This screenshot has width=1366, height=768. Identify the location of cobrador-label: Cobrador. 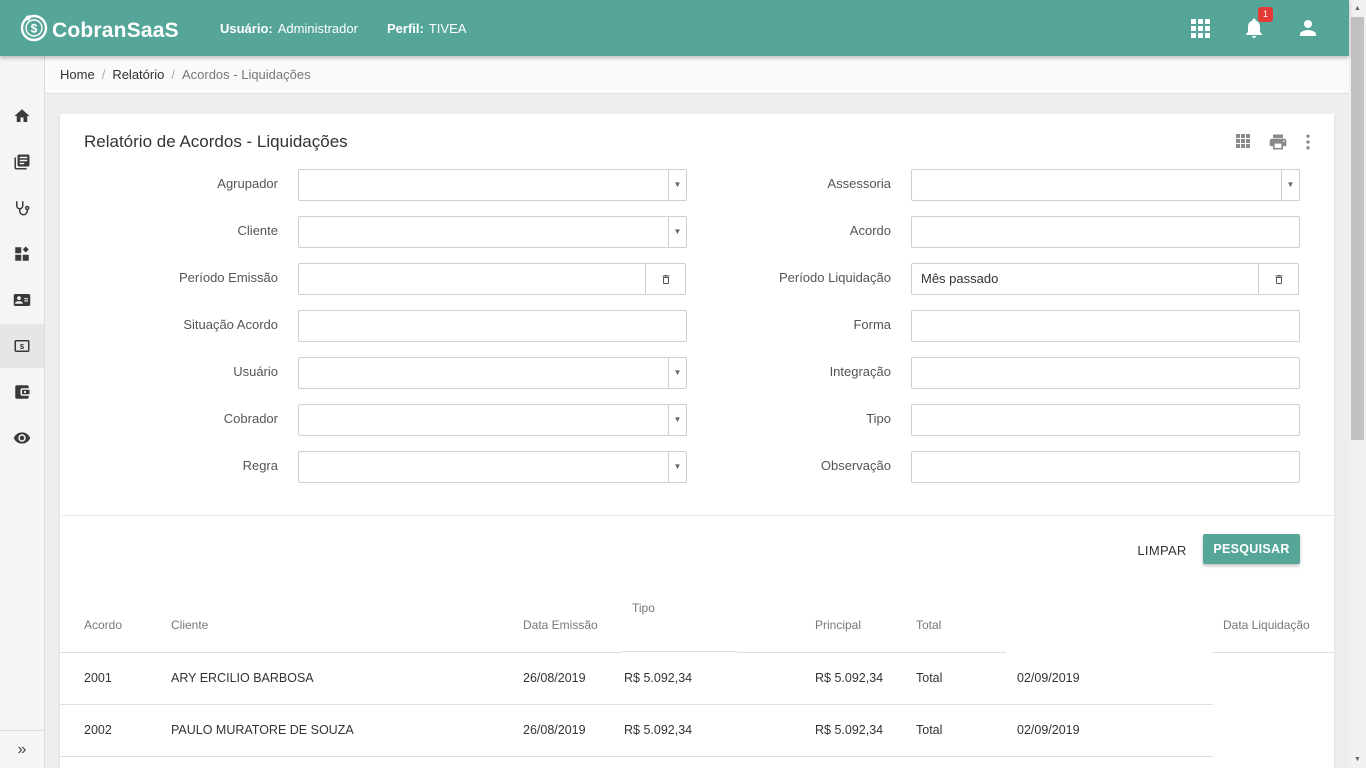
(250, 418).